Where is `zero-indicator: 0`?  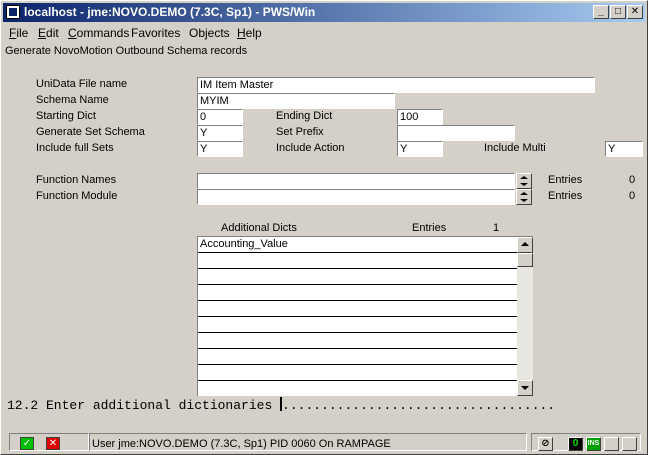
zero-indicator: 0 is located at coordinates (575, 444).